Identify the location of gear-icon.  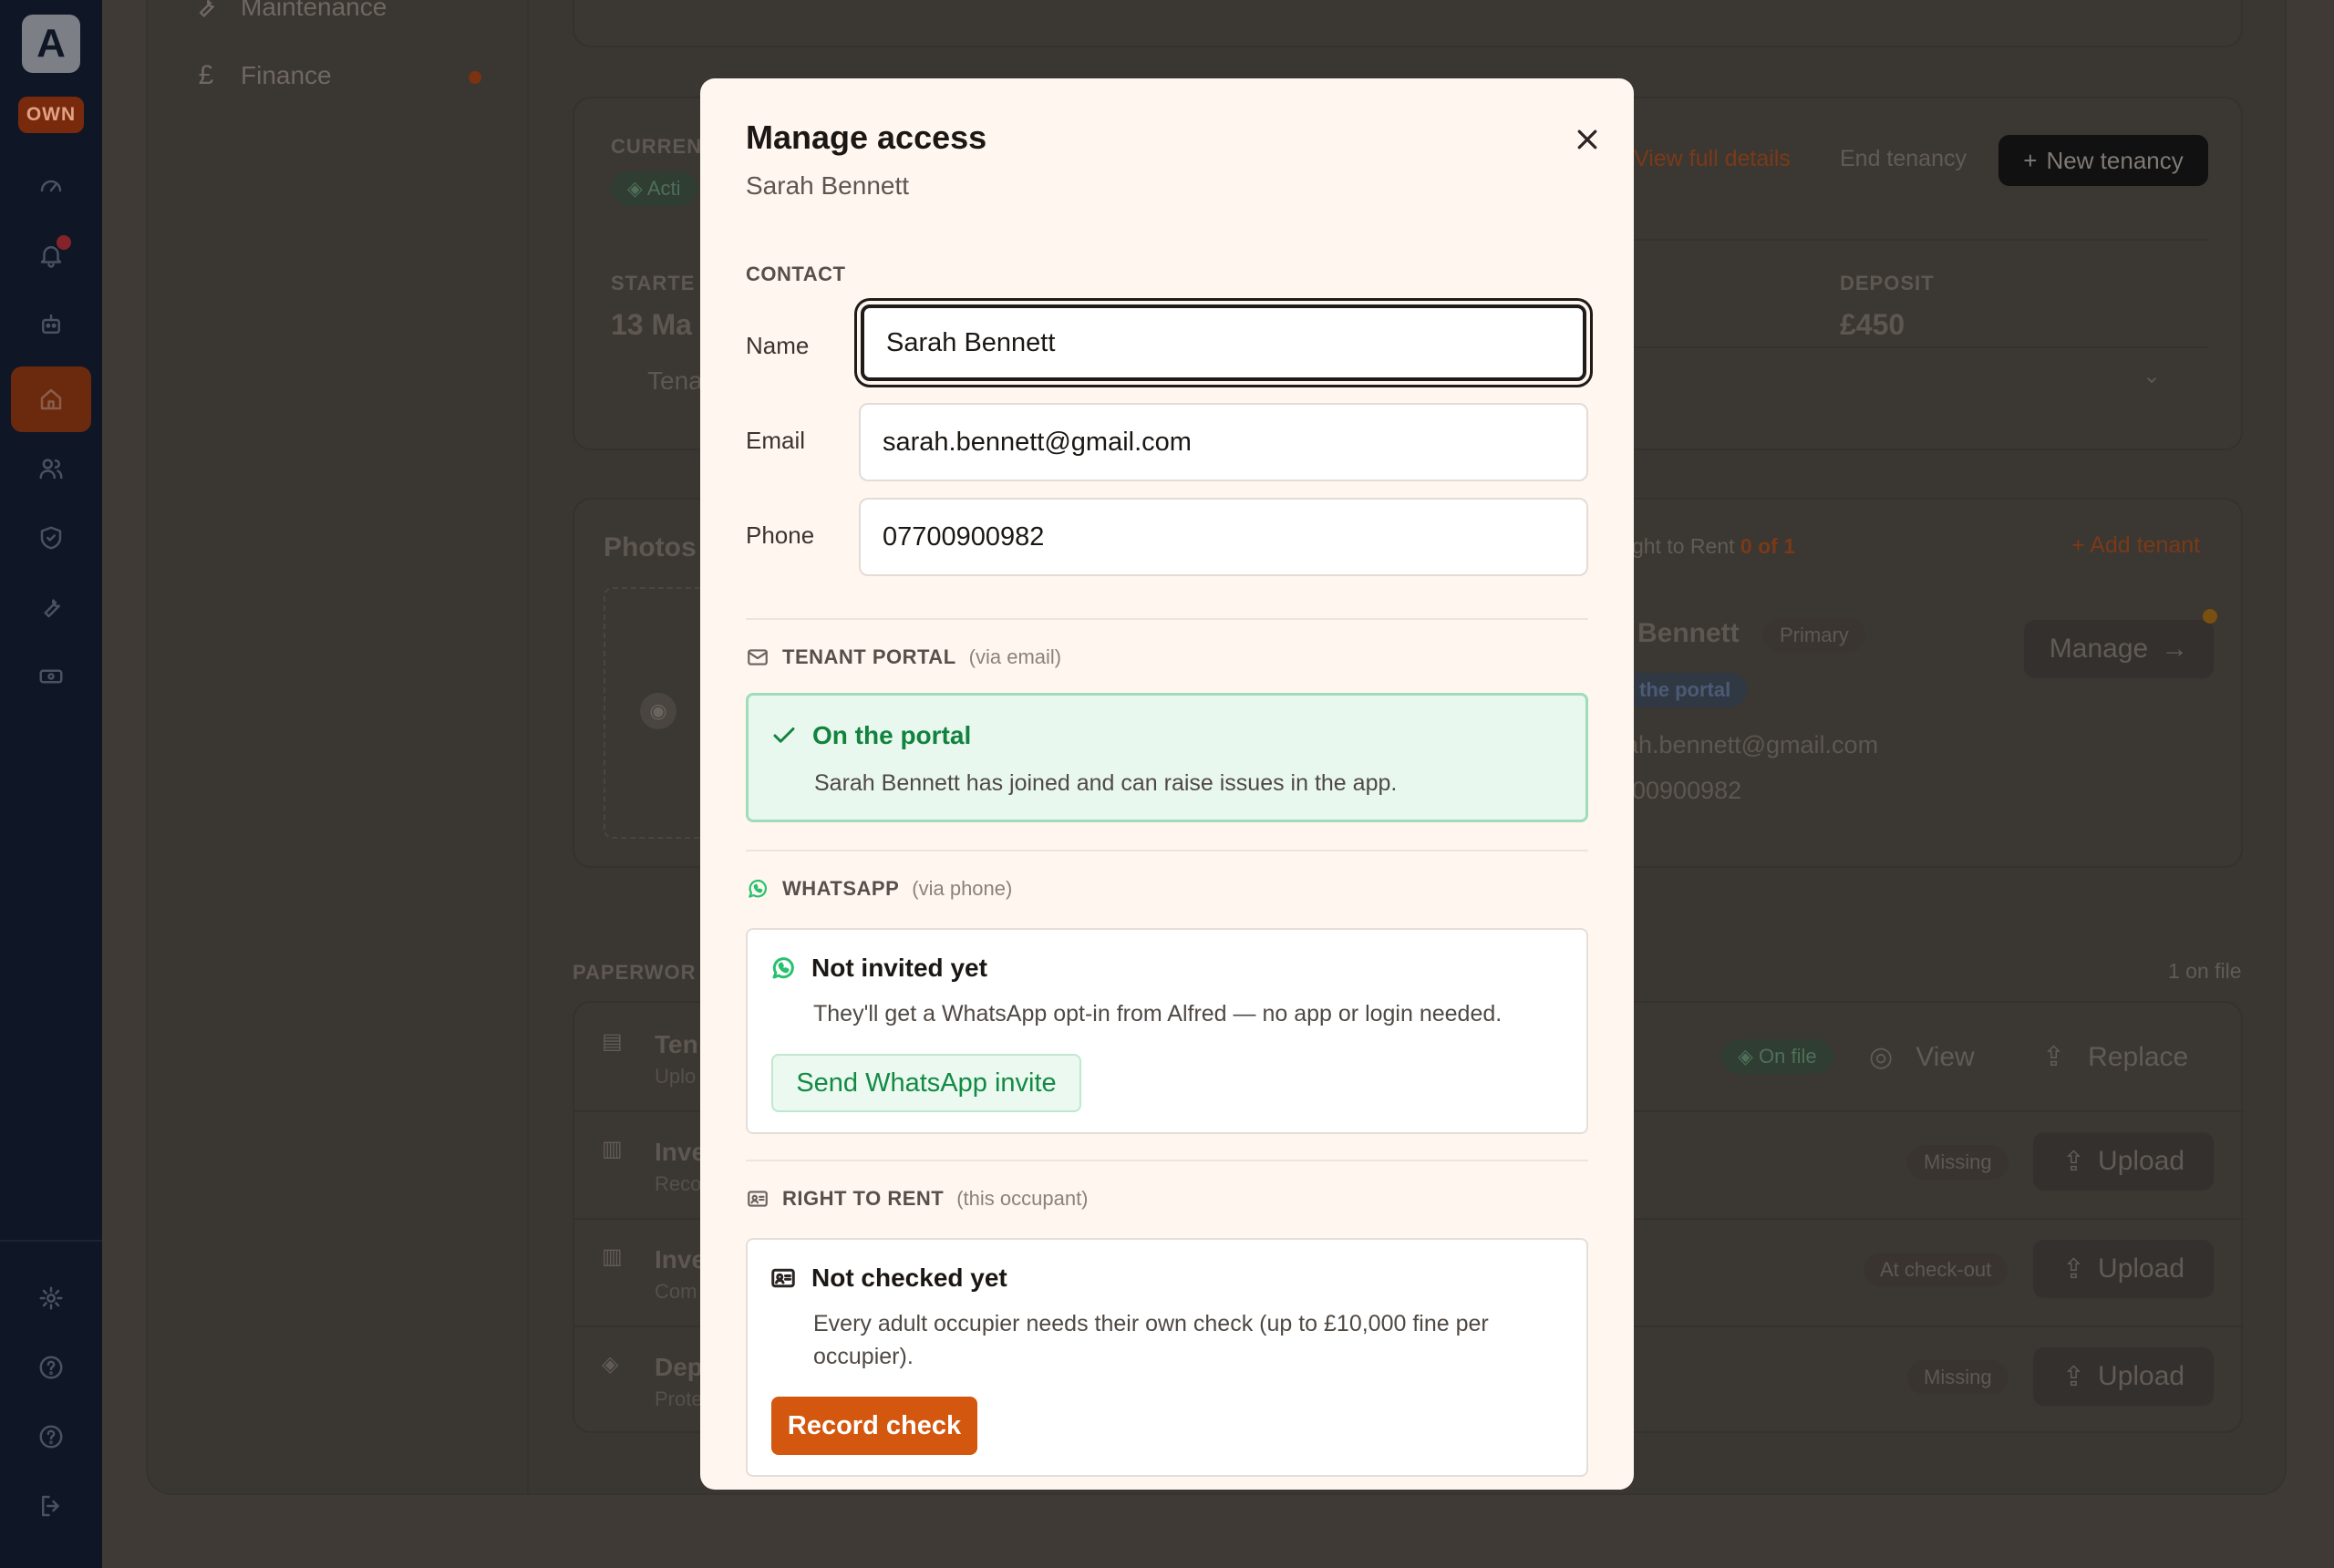
(51, 1298).